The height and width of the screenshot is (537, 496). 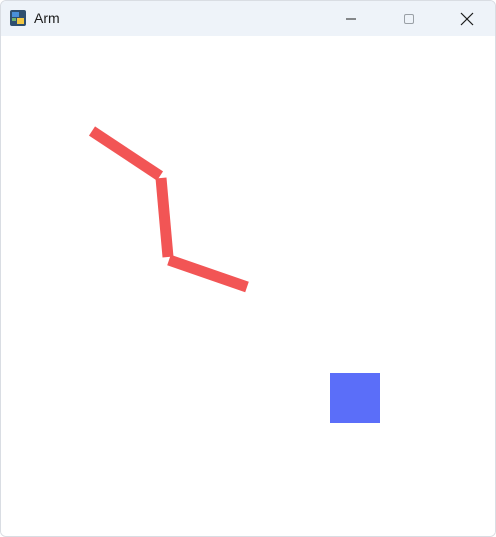 I want to click on window-title: Arm, so click(x=47, y=18).